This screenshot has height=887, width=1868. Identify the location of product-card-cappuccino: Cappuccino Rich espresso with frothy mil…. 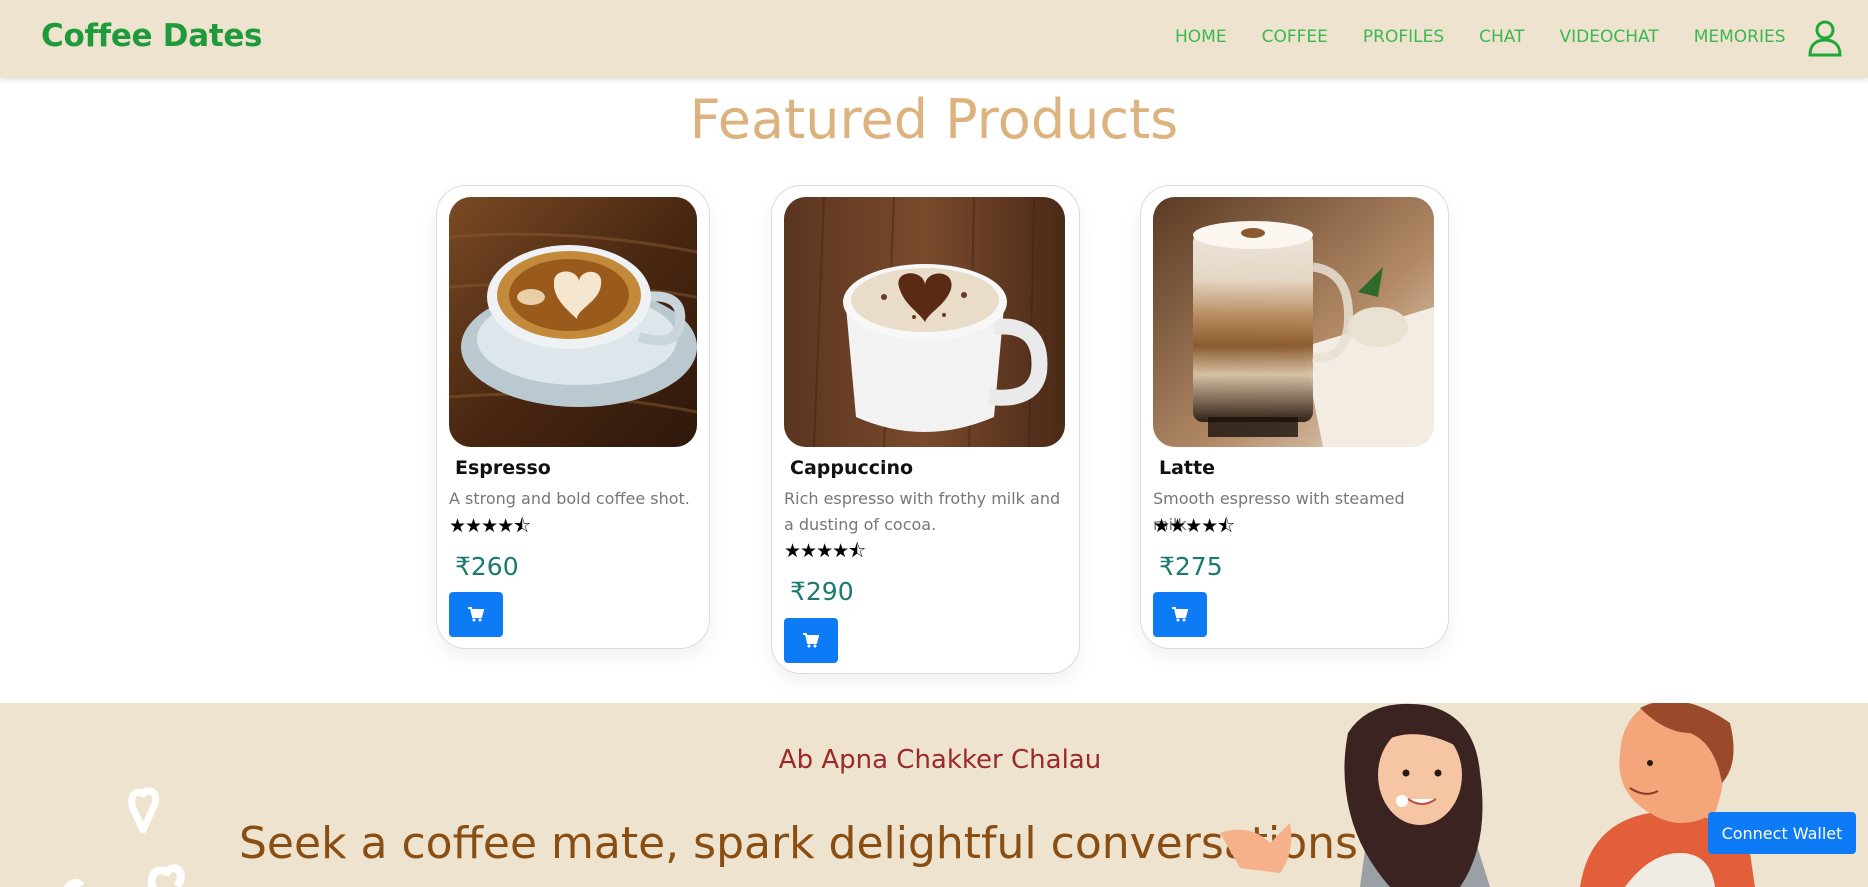
(925, 429).